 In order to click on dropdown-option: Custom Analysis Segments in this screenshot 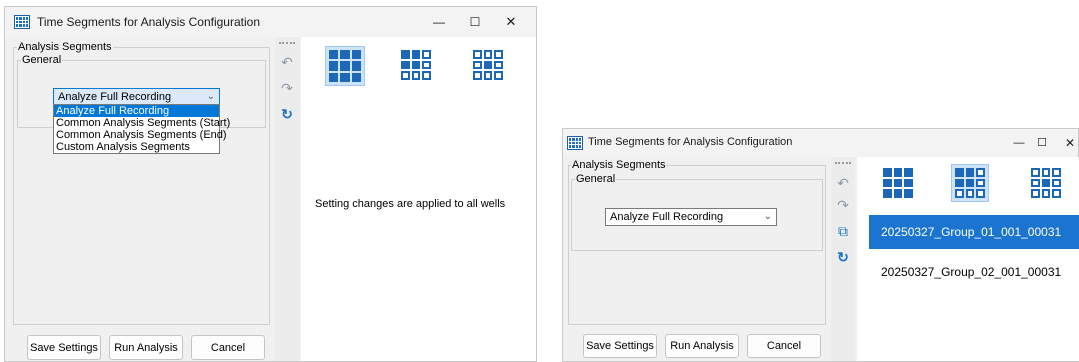, I will do `click(136, 147)`.